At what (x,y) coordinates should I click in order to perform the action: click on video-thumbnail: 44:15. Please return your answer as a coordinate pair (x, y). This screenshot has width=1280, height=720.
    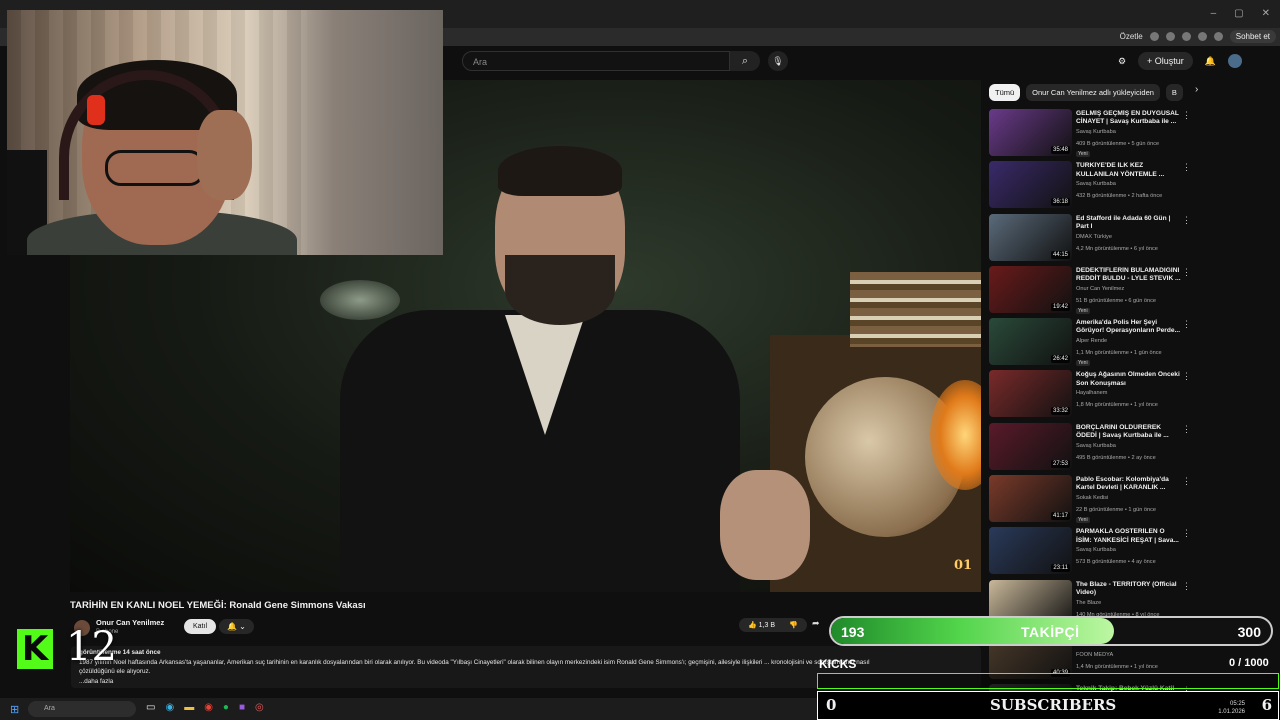
    Looking at the image, I should click on (1030, 237).